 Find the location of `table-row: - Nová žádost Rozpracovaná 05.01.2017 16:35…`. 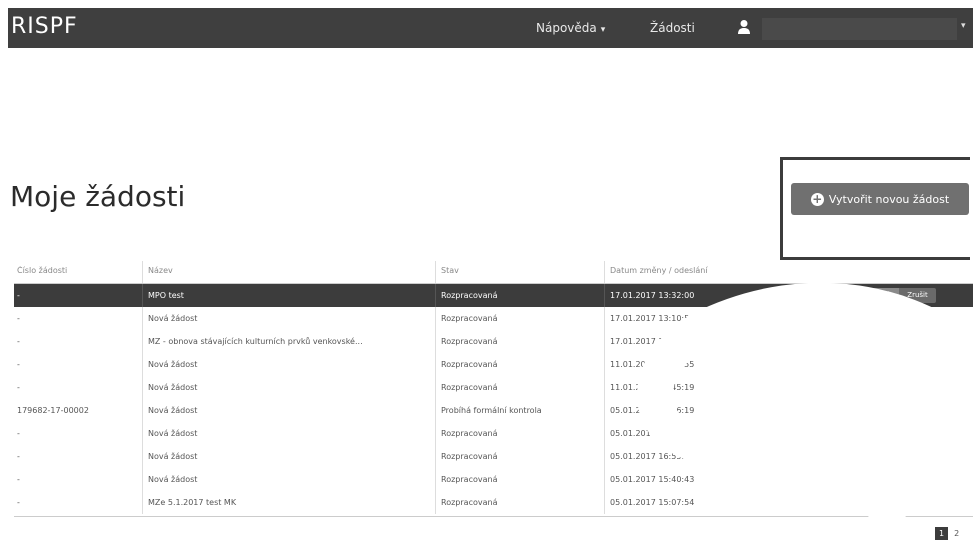

table-row: - Nová žádost Rozpracovaná 05.01.2017 16:35… is located at coordinates (493, 433).